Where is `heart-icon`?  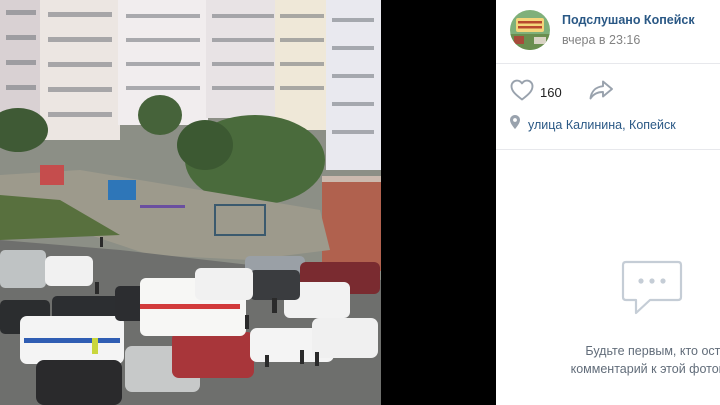
heart-icon is located at coordinates (522, 92).